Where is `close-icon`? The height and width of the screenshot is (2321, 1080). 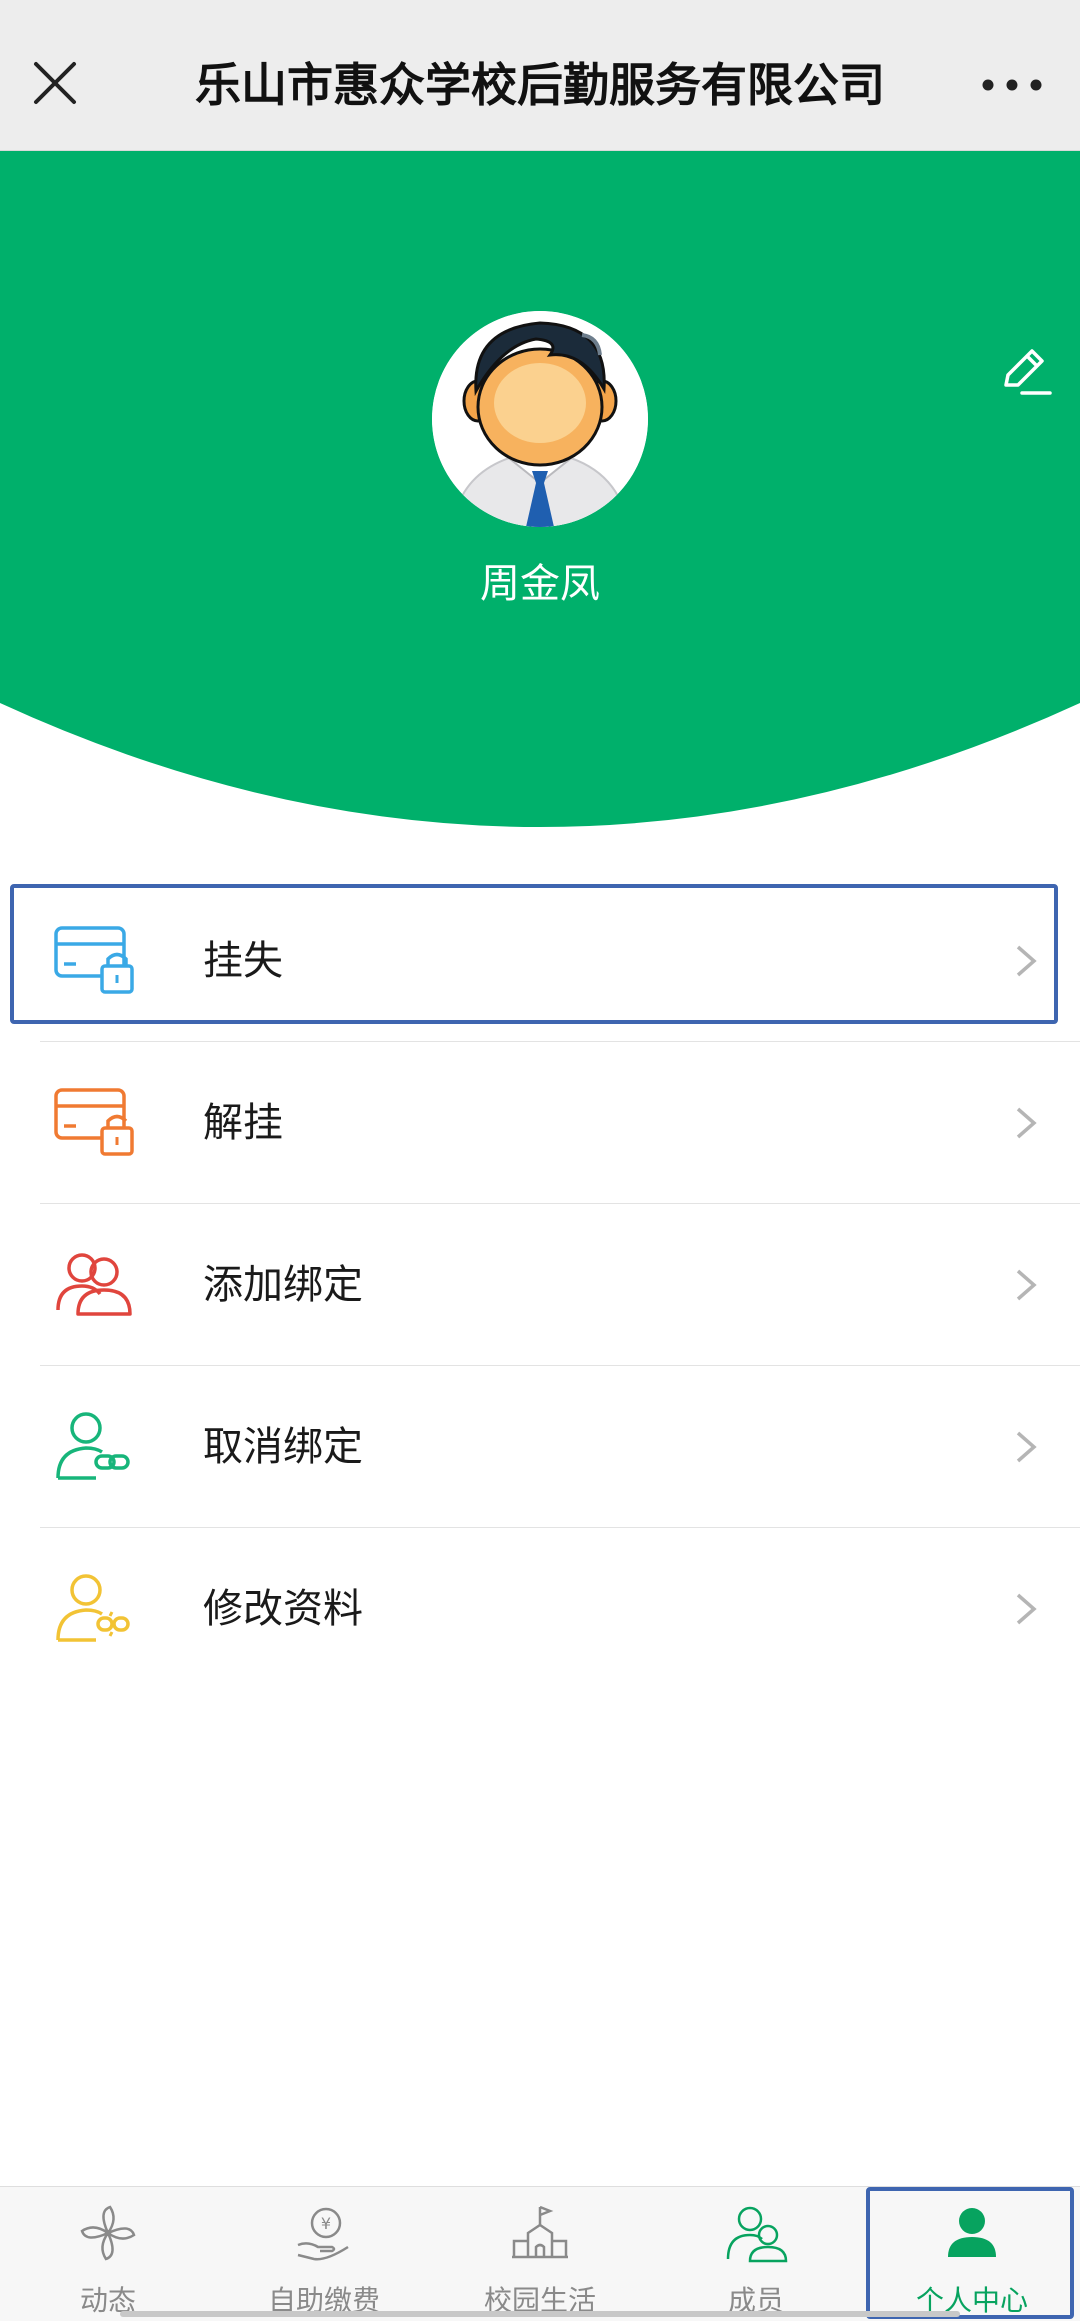
close-icon is located at coordinates (55, 83).